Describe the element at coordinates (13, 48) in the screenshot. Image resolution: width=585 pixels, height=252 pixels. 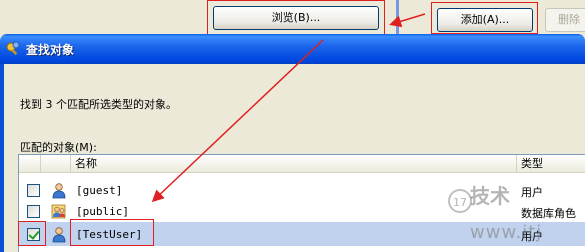
I see `find-objects-icon` at that location.